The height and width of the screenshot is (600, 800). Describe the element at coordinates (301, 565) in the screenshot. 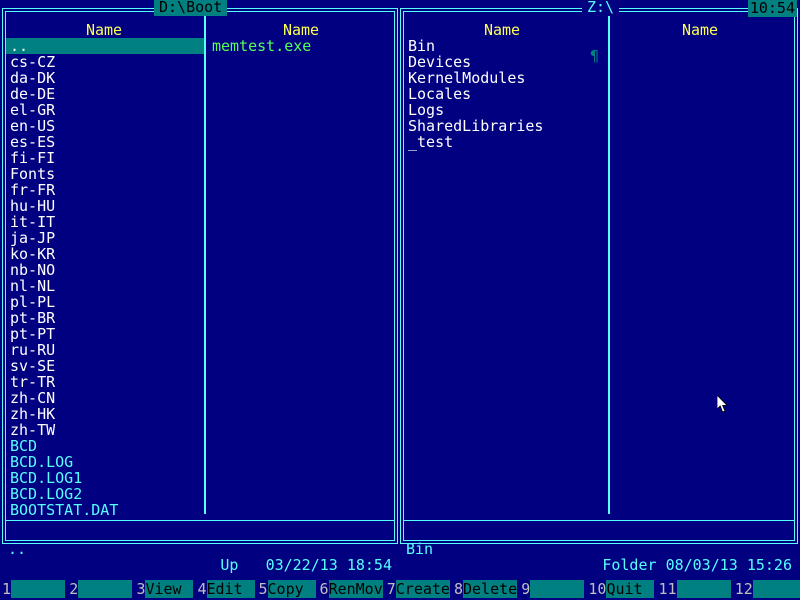

I see `status-left-date: 03/22/13` at that location.